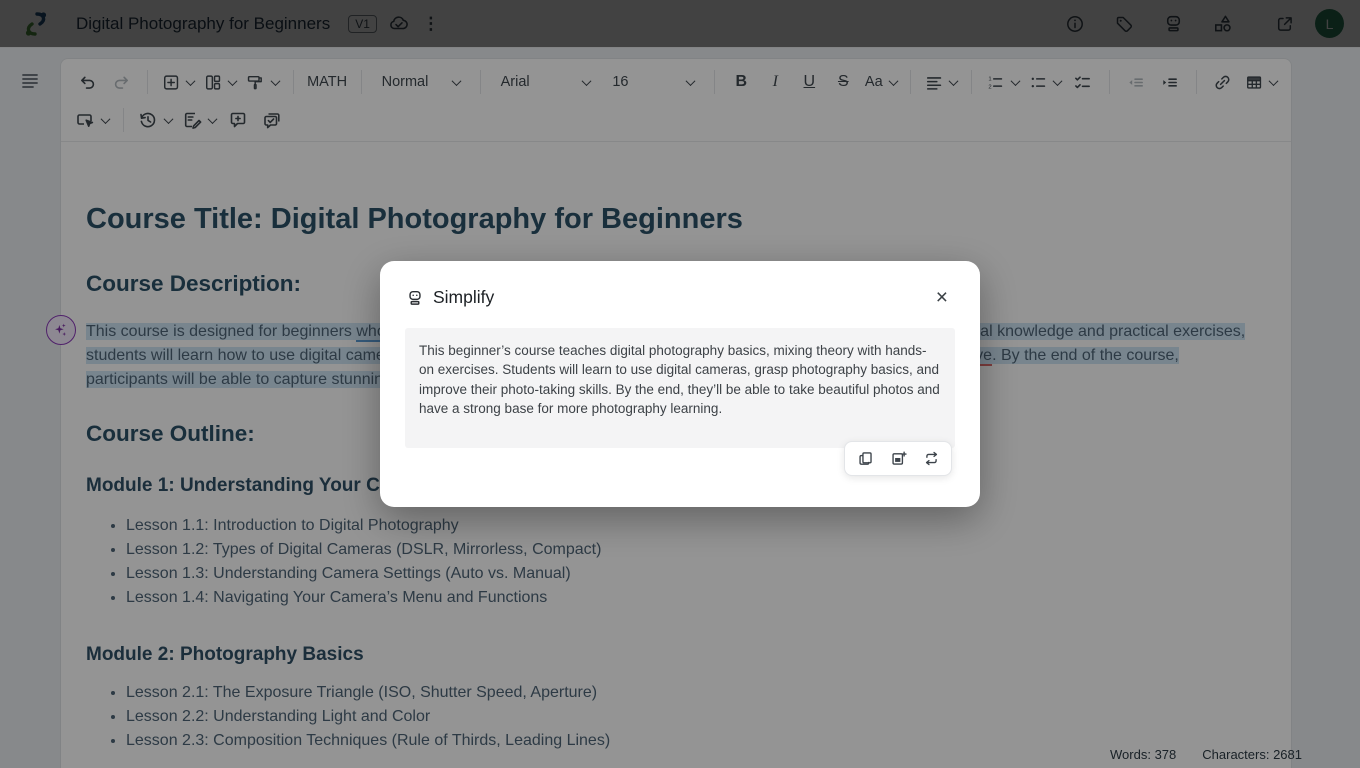 The image size is (1360, 768). I want to click on regenerate-button, so click(931, 458).